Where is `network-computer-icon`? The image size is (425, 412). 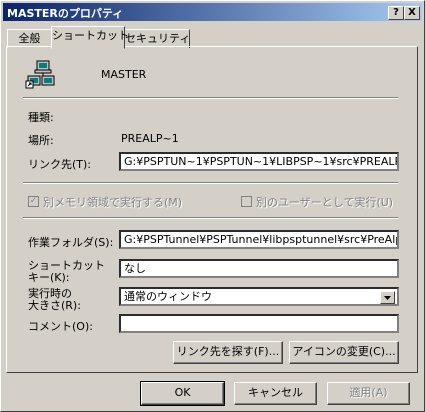
network-computer-icon is located at coordinates (40, 74).